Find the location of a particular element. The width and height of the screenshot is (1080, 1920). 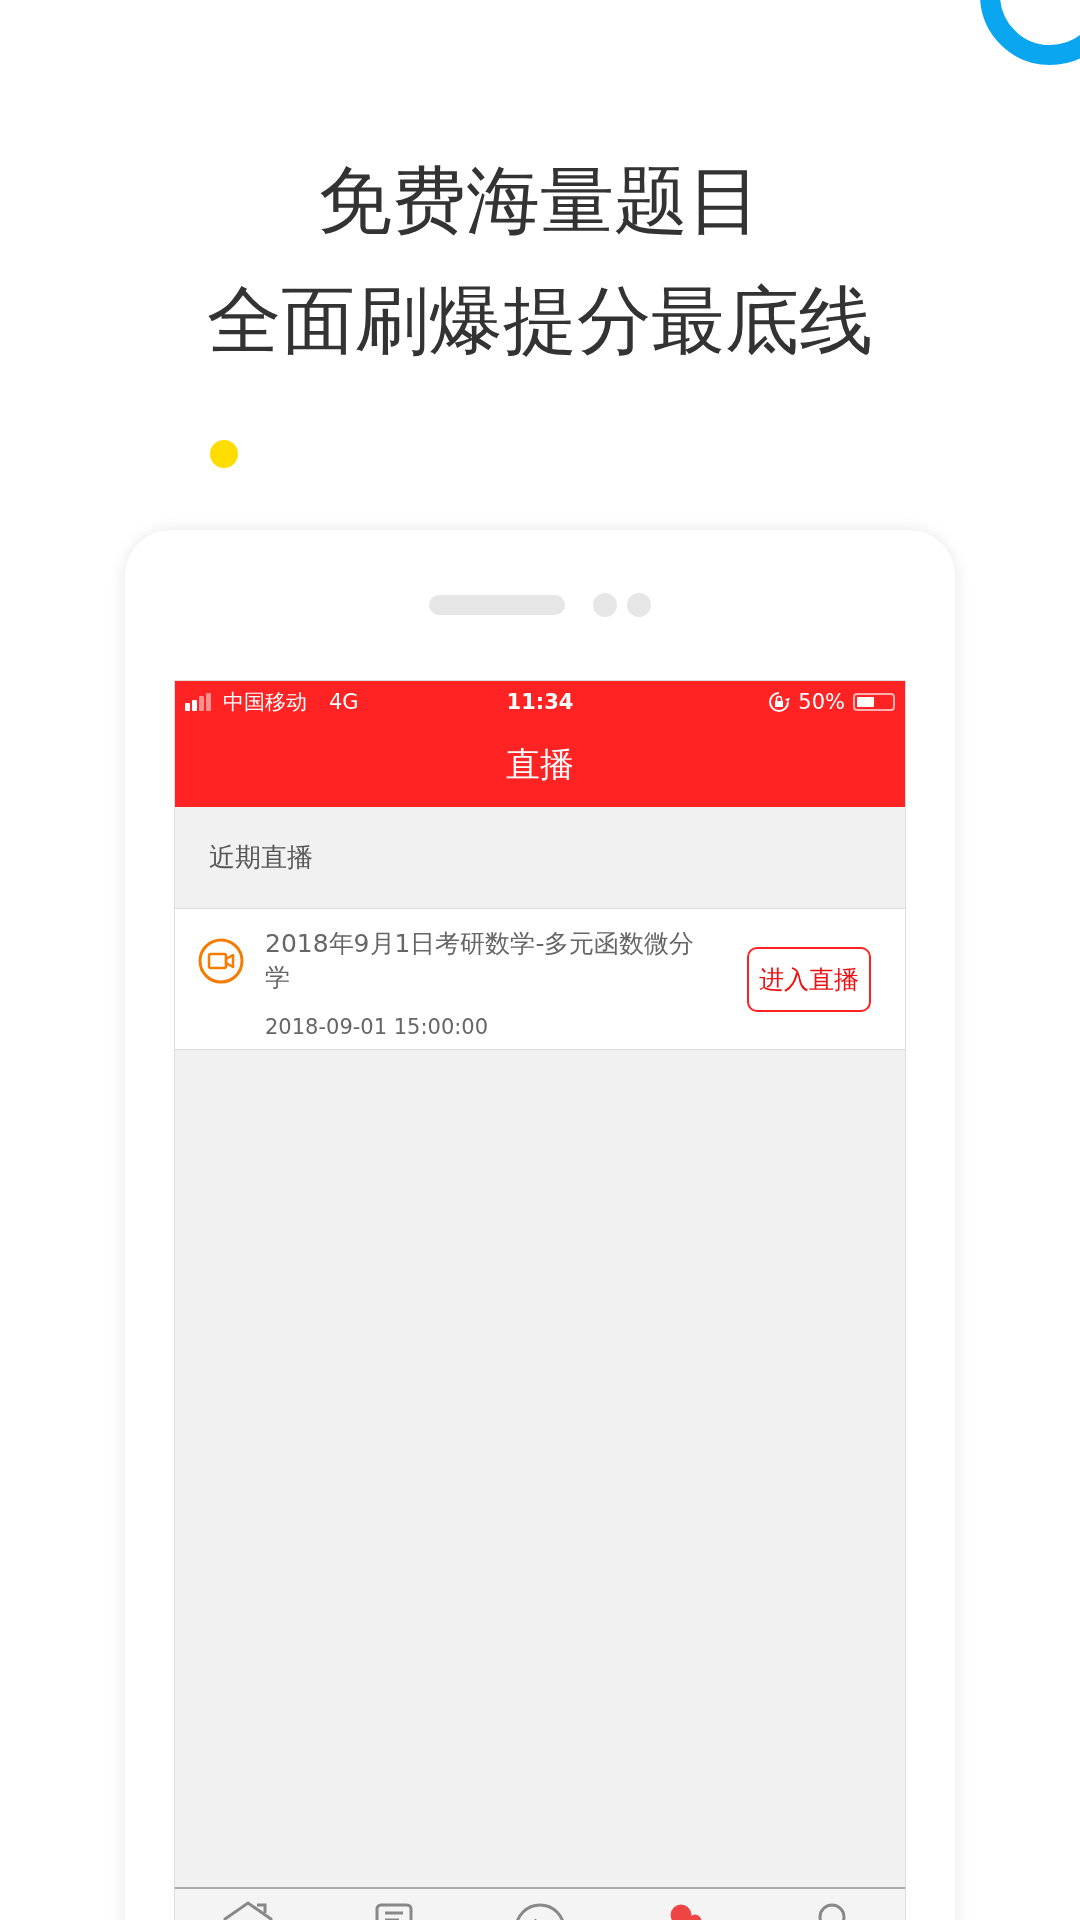

headline: 全面刷爆提分最底线 is located at coordinates (540, 320).